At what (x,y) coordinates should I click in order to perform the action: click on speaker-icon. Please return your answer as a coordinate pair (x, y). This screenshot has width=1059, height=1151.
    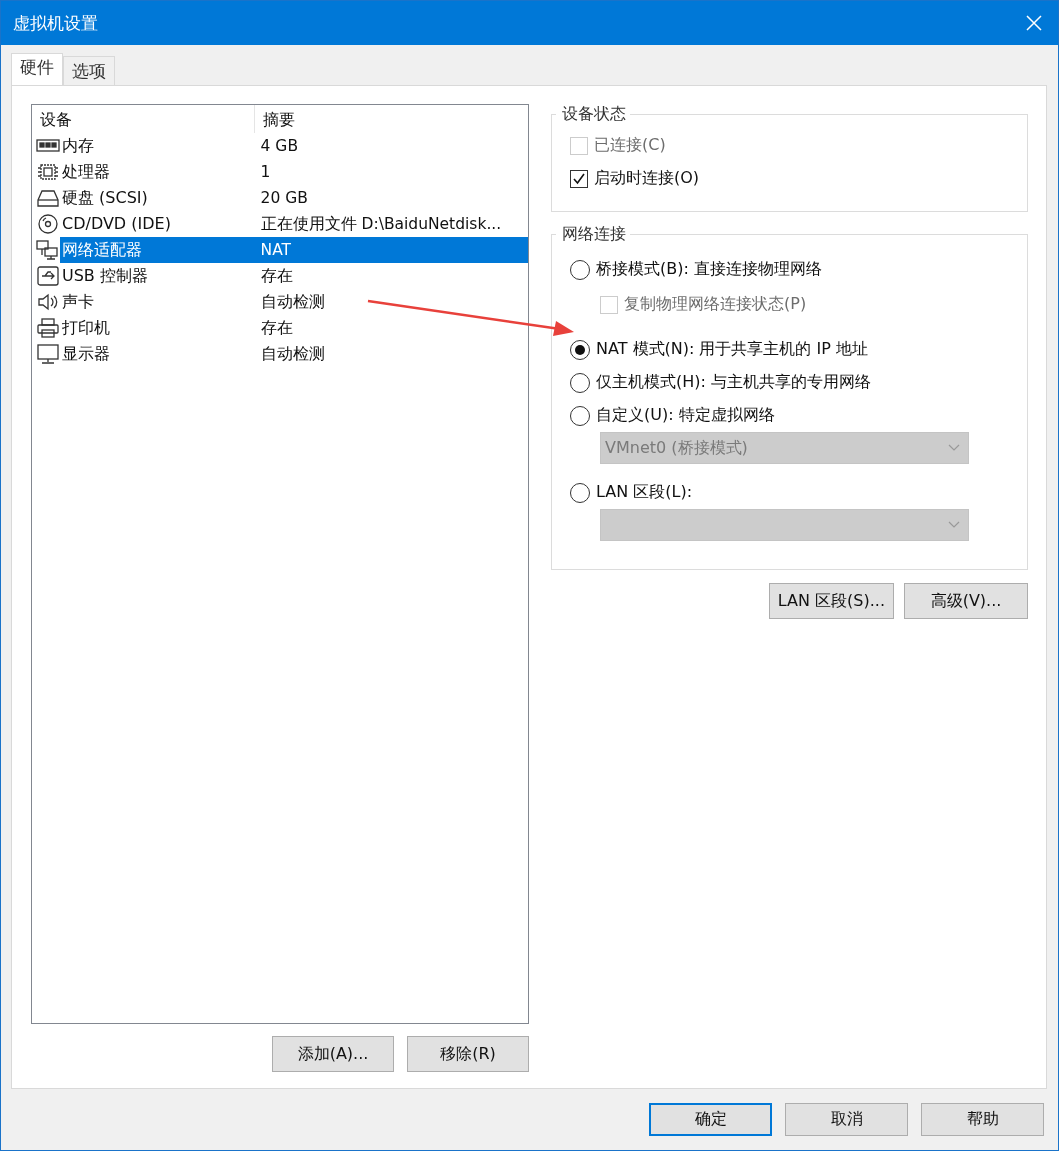
    Looking at the image, I should click on (48, 302).